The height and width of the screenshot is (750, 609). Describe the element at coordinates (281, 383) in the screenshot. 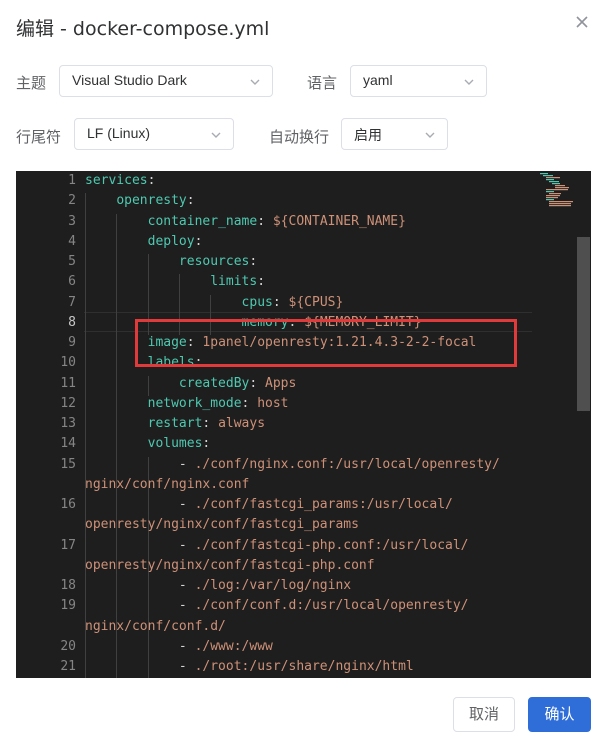

I see `yaml-value: Apps` at that location.